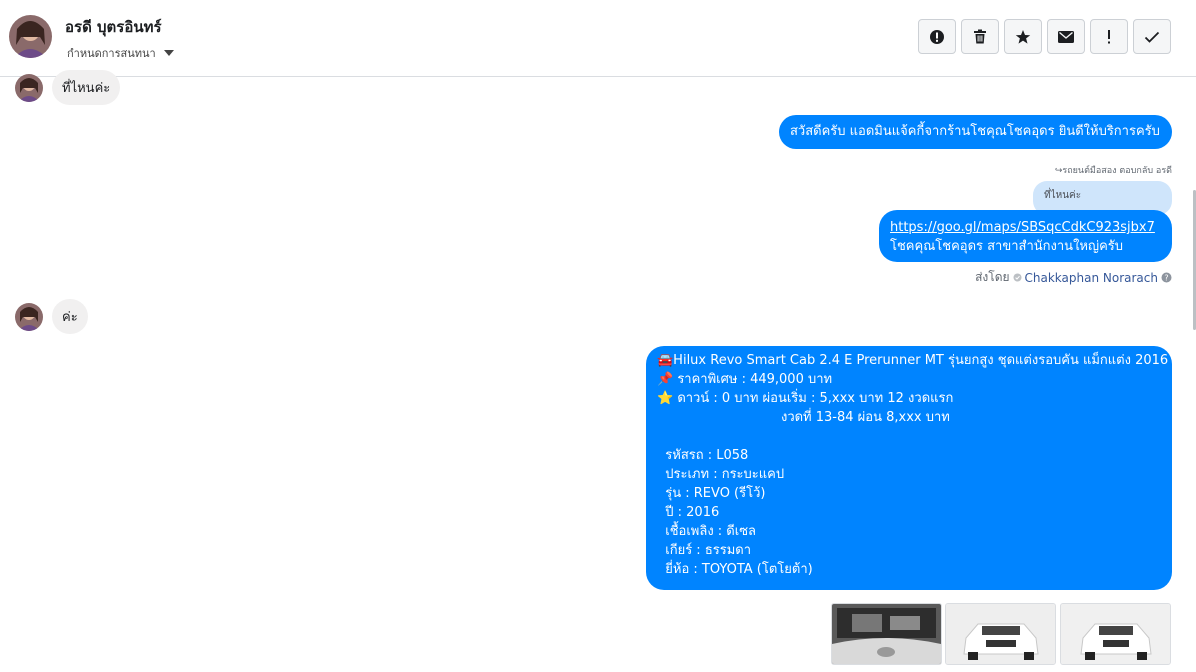 This screenshot has height=672, width=1196. Describe the element at coordinates (168, 53) in the screenshot. I see `caret-down-icon` at that location.